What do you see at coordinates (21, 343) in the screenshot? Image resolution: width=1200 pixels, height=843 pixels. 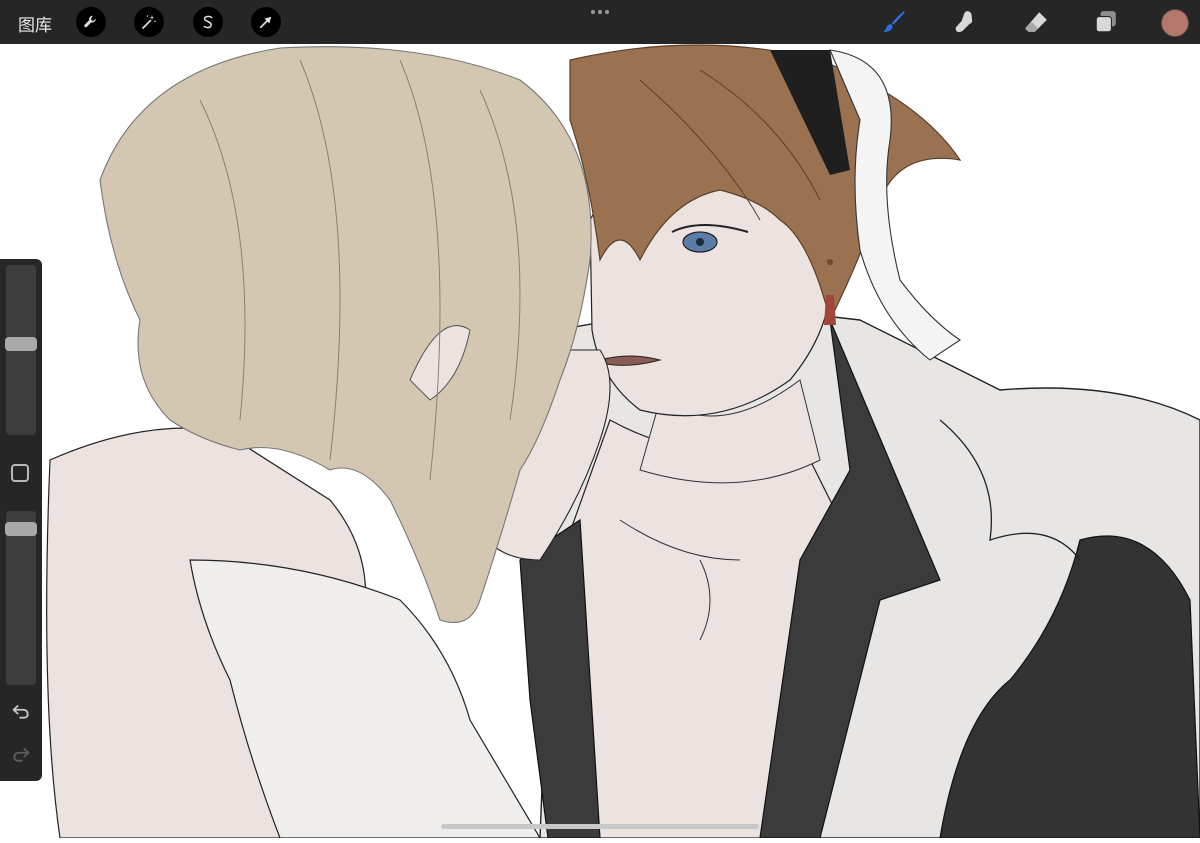 I see `brush-size-thumb` at bounding box center [21, 343].